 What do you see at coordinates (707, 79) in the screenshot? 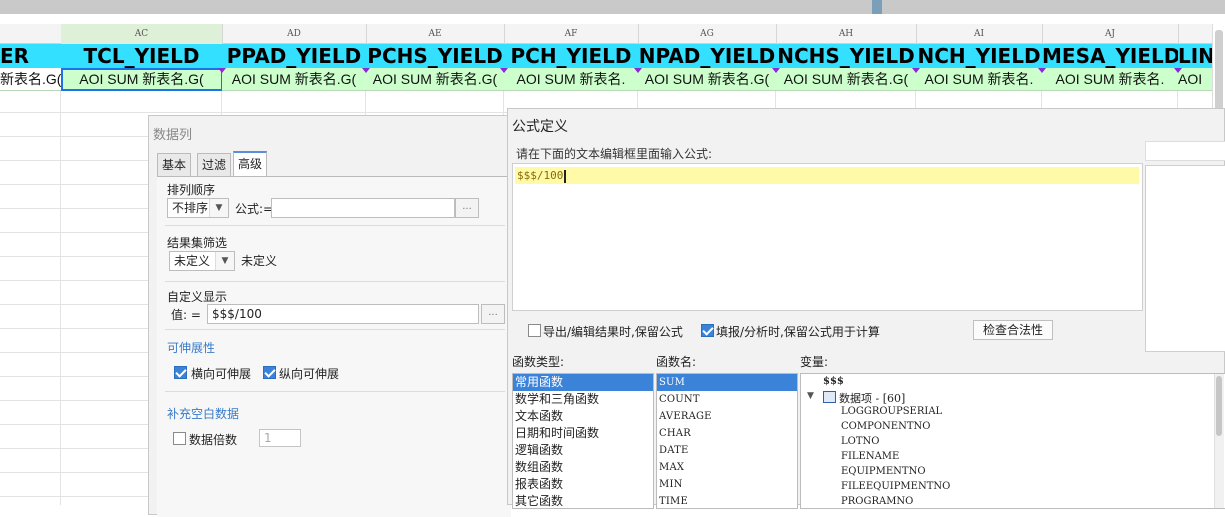
I see `data-cell-npad-yield: AOI SUM 新表名.G(` at bounding box center [707, 79].